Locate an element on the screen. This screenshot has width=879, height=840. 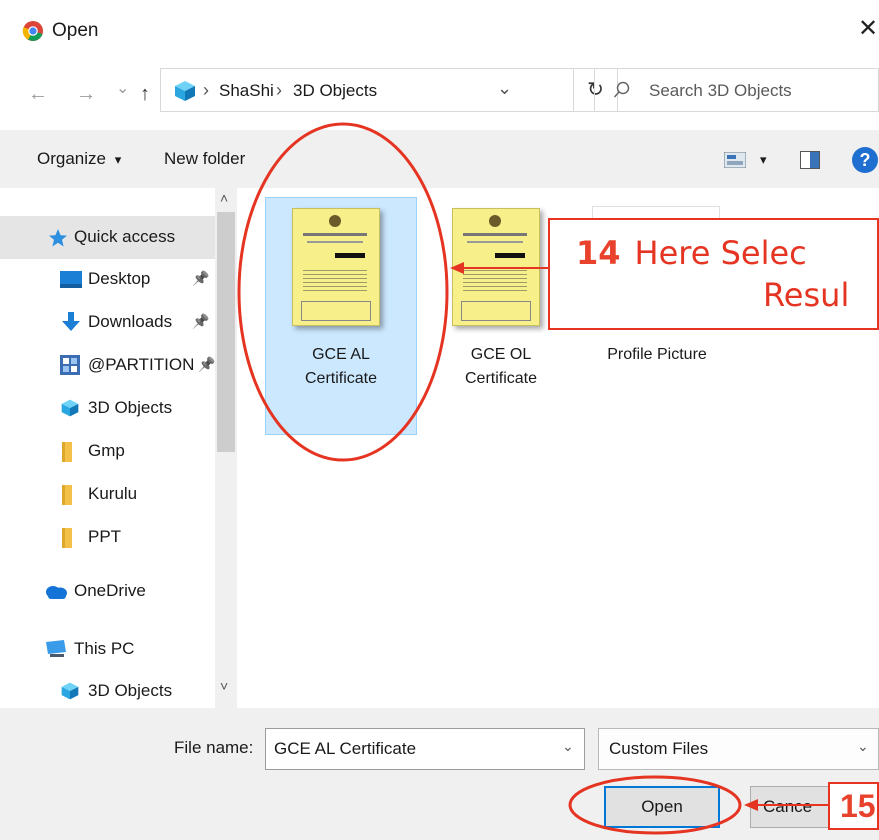
annotation-callout-step-14: 14 Here Selec Resul is located at coordinates (713, 274).